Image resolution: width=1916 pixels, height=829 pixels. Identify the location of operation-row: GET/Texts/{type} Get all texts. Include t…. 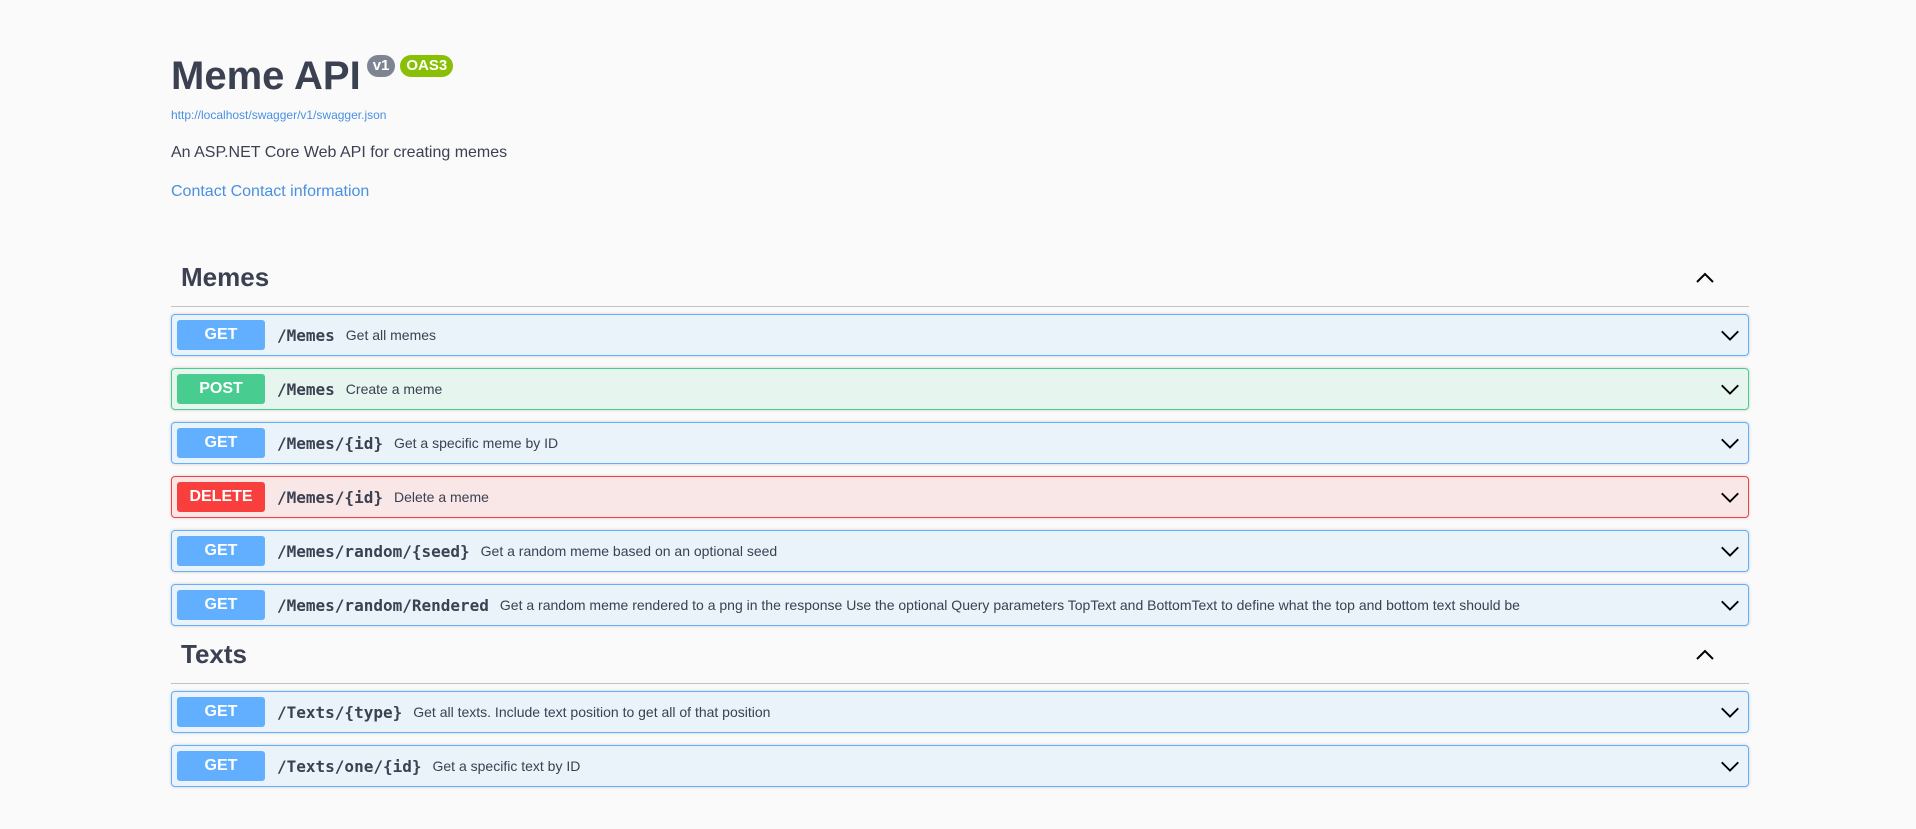
(960, 712).